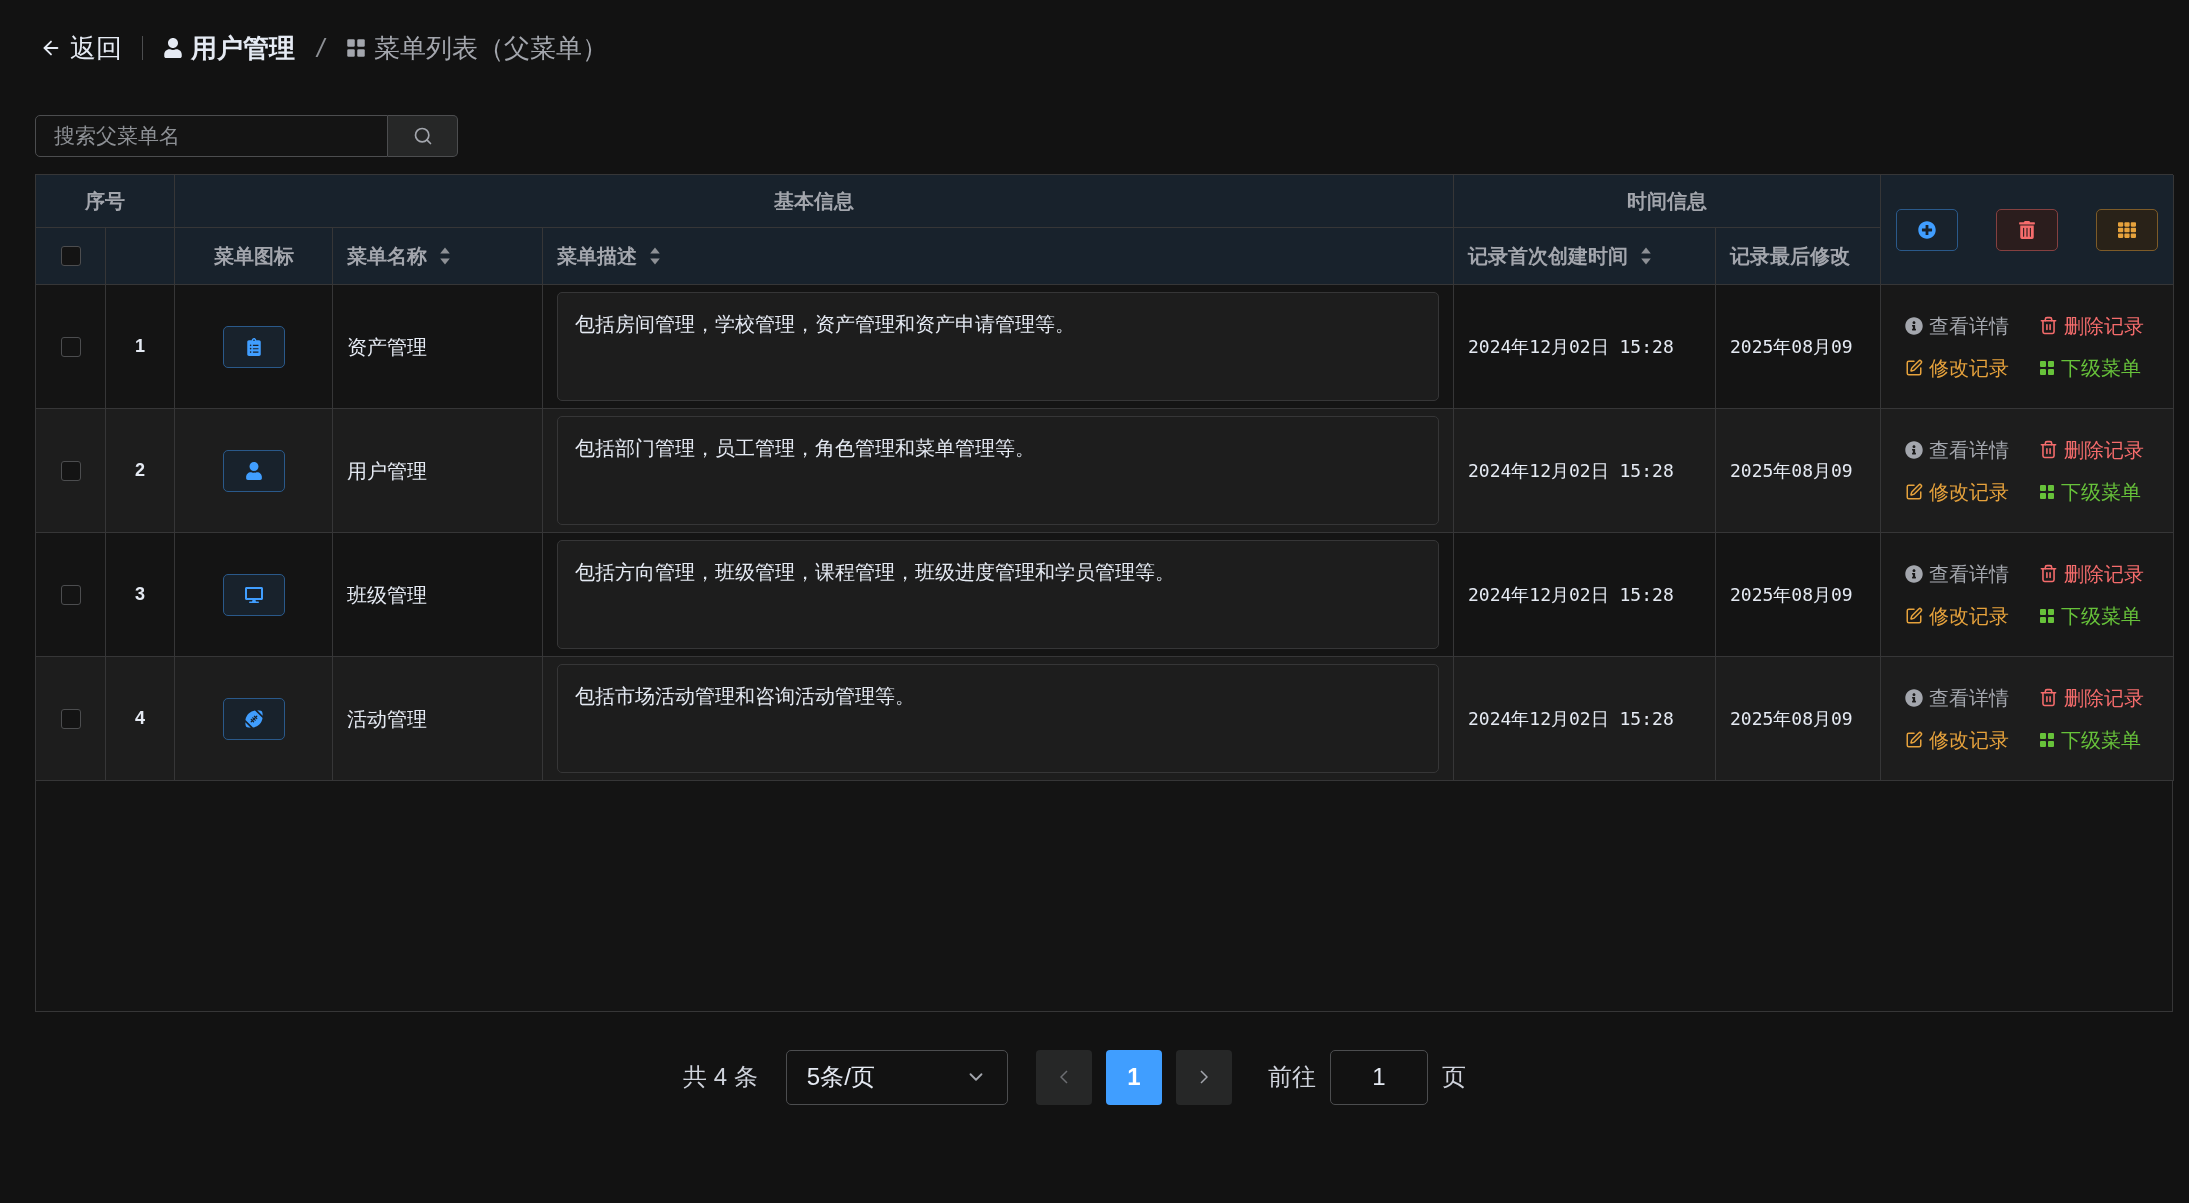  I want to click on clipboard-icon, so click(253, 346).